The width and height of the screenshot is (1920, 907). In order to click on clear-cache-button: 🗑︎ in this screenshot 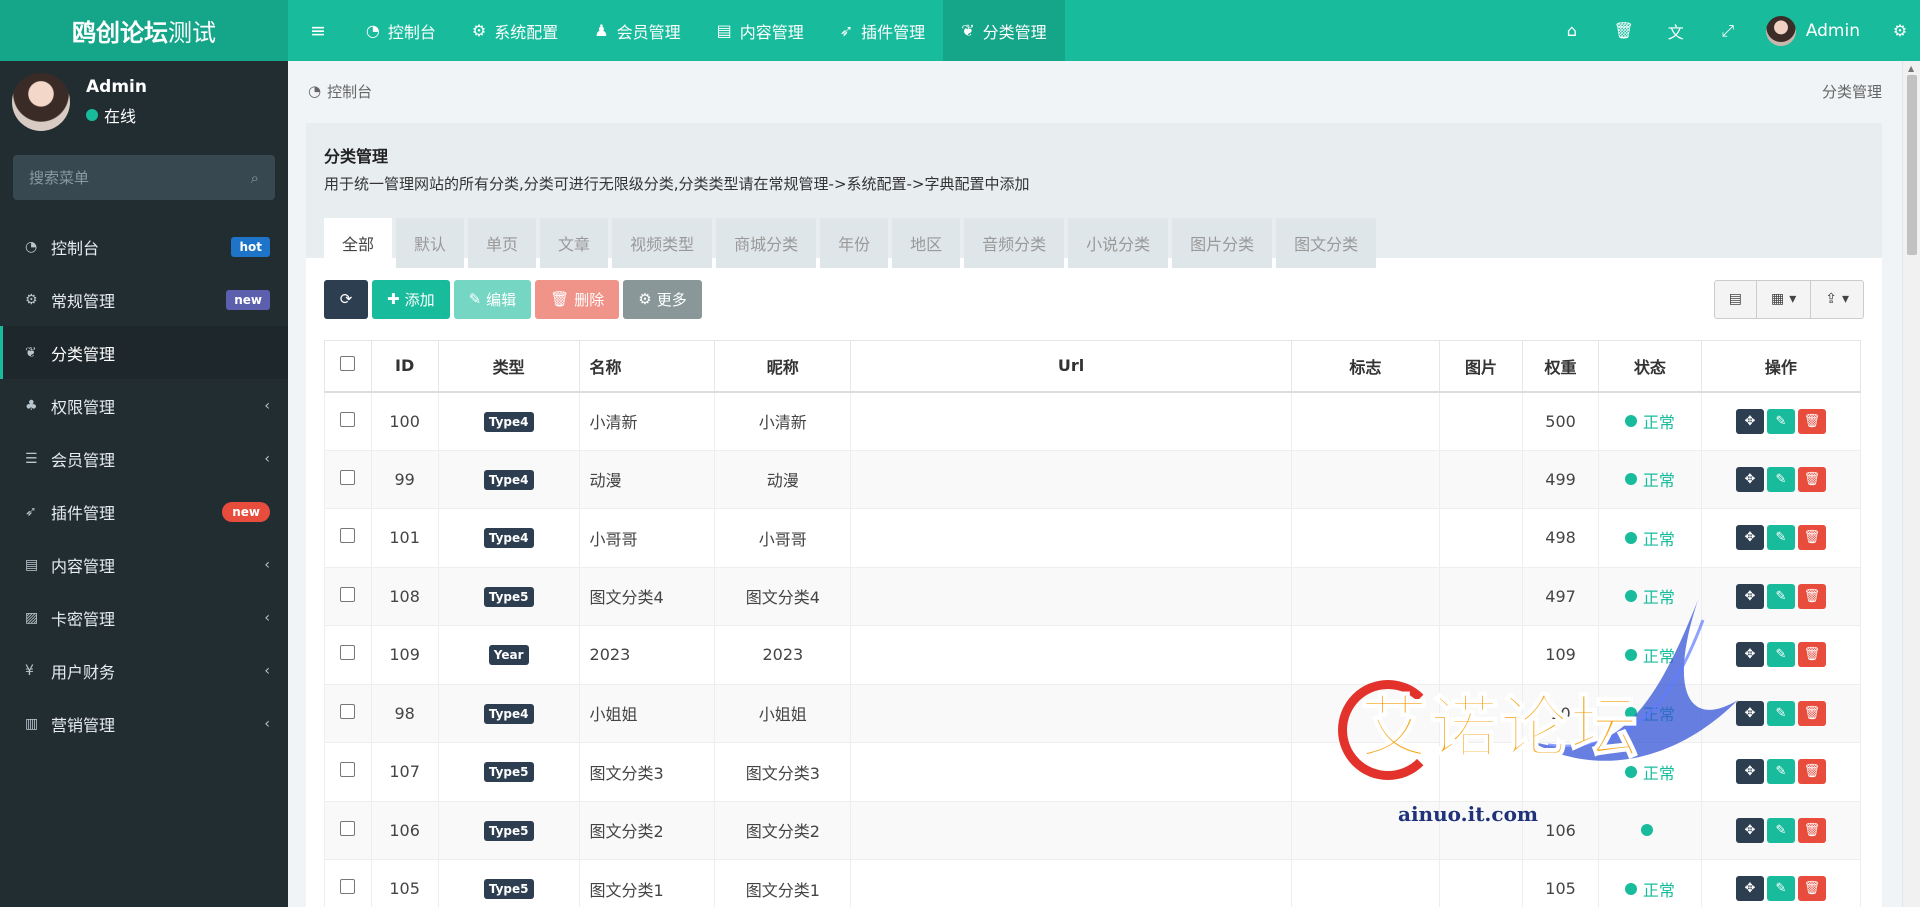, I will do `click(1624, 30)`.